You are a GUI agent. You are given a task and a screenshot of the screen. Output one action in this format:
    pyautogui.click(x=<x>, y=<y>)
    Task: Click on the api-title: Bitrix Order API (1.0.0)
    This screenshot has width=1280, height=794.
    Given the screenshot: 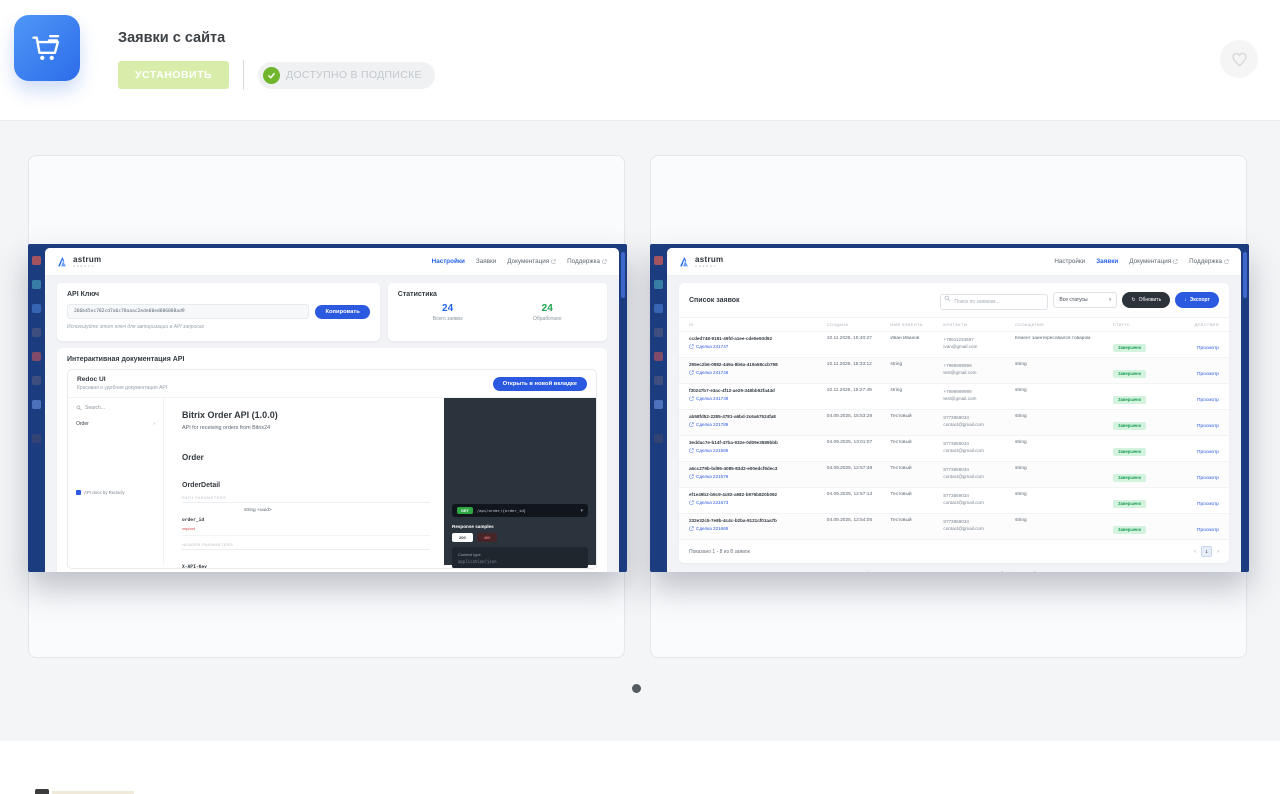 What is the action you would take?
    pyautogui.click(x=230, y=415)
    